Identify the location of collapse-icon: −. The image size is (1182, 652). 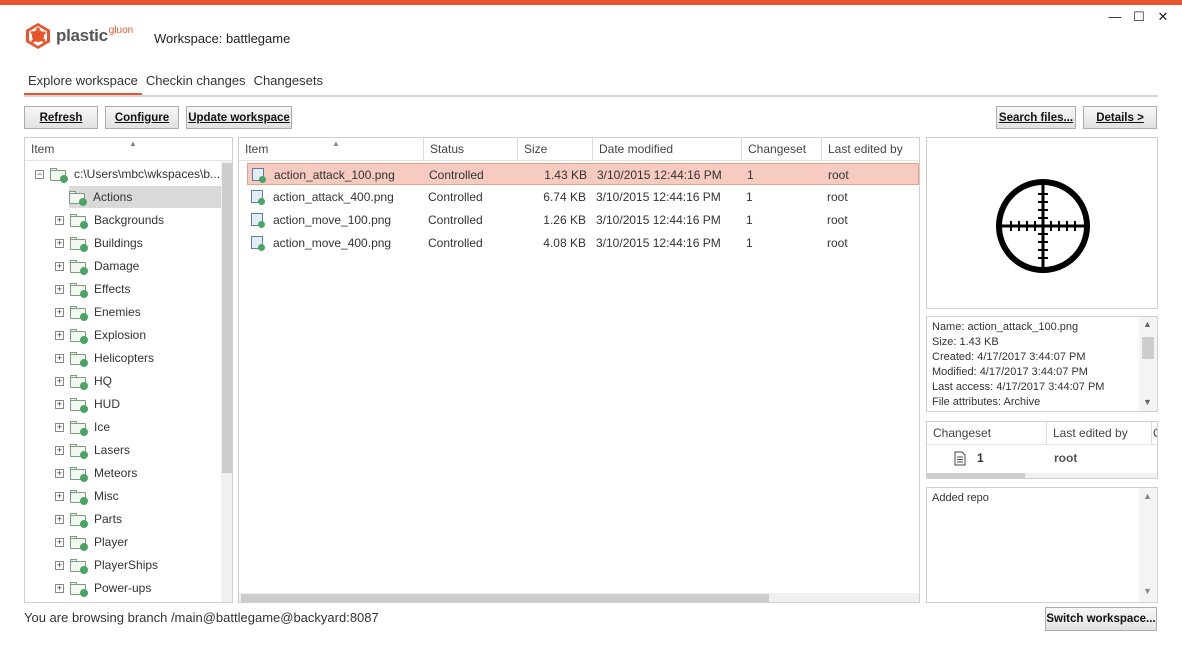
(39, 174).